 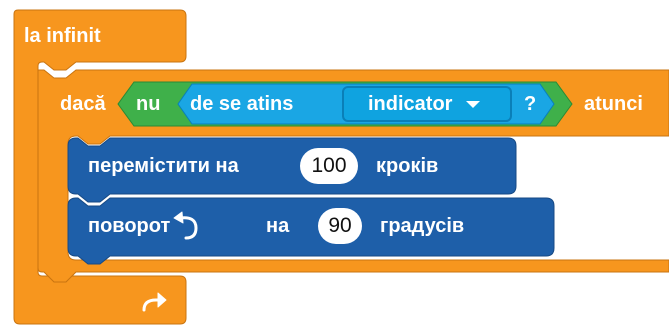 What do you see at coordinates (278, 226) in the screenshot?
I see `turn-on-label: на` at bounding box center [278, 226].